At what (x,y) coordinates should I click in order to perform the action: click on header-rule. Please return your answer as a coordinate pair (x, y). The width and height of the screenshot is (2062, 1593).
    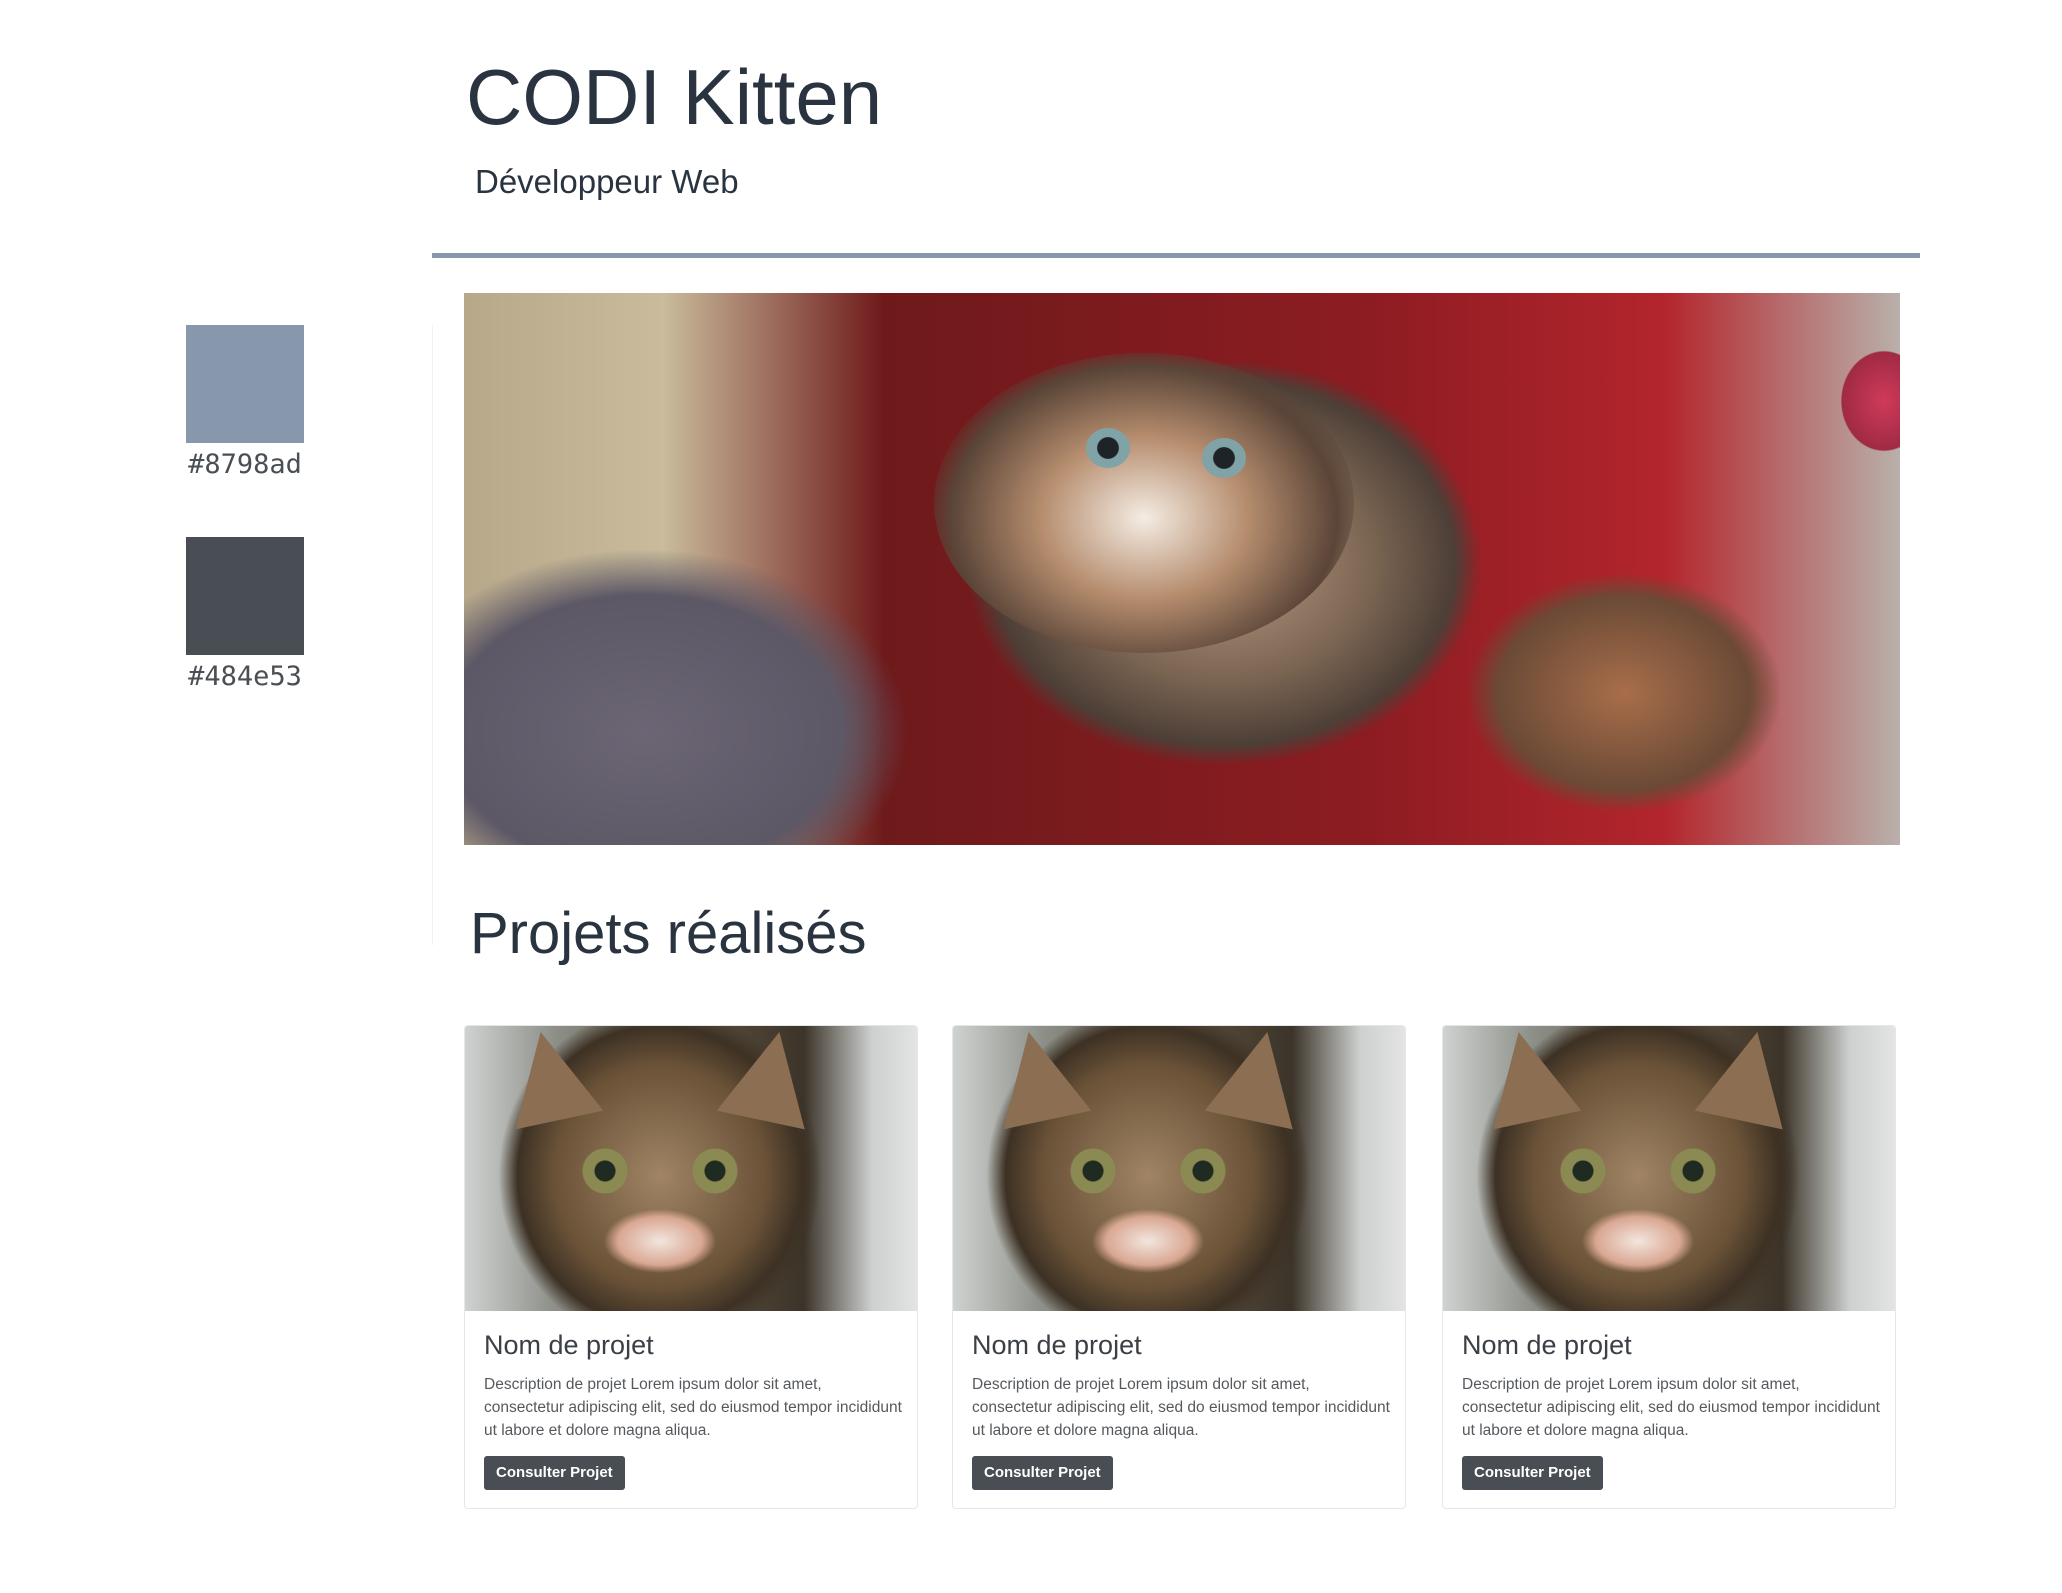
    Looking at the image, I should click on (1176, 255).